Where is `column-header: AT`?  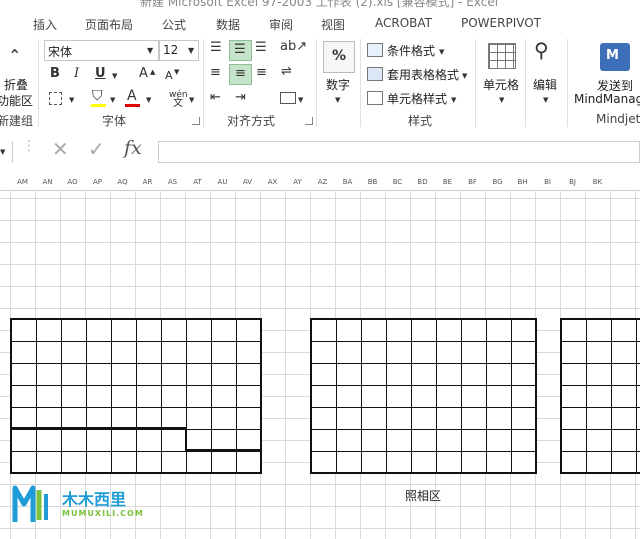
column-header: AT is located at coordinates (197, 182).